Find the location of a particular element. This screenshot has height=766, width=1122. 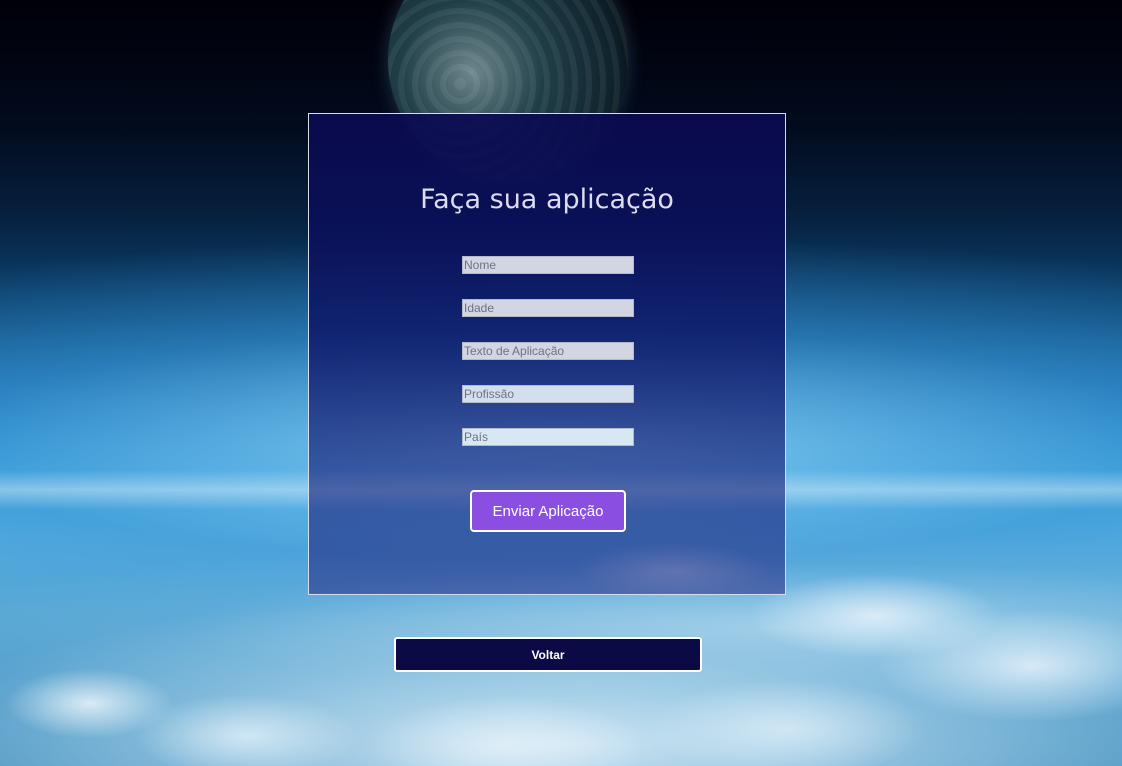

name-input is located at coordinates (548, 265).